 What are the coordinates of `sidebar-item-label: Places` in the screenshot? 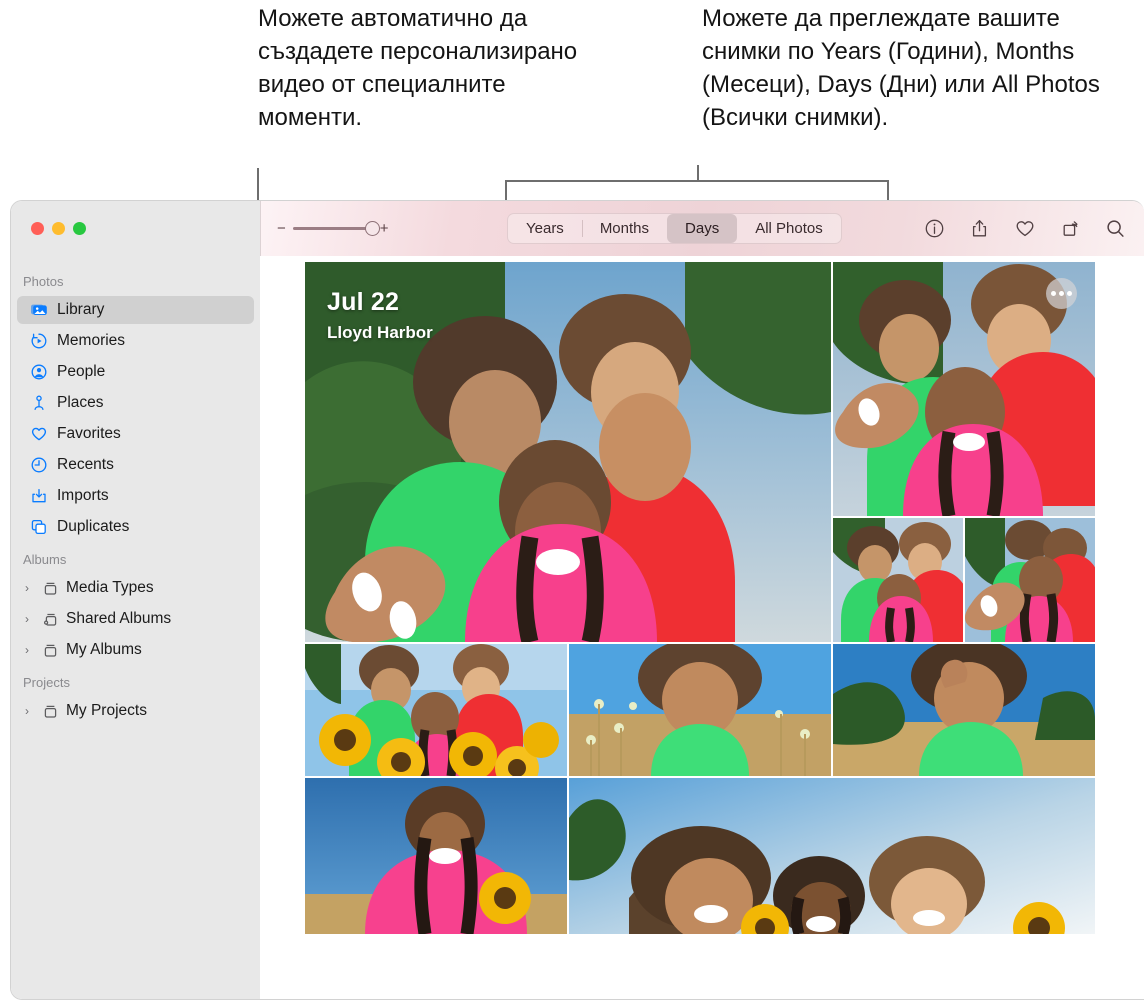 It's located at (80, 402).